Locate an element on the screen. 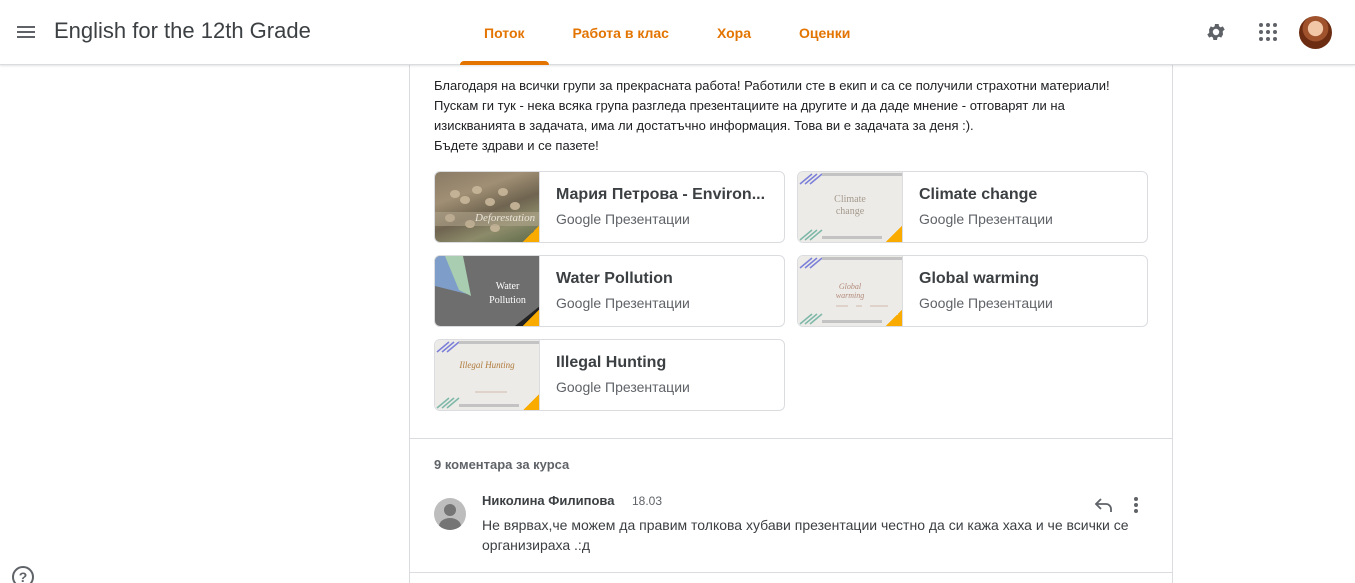 This screenshot has width=1355, height=583. class-tabs: Поток Работа в клас Хора Оценки is located at coordinates (667, 32).